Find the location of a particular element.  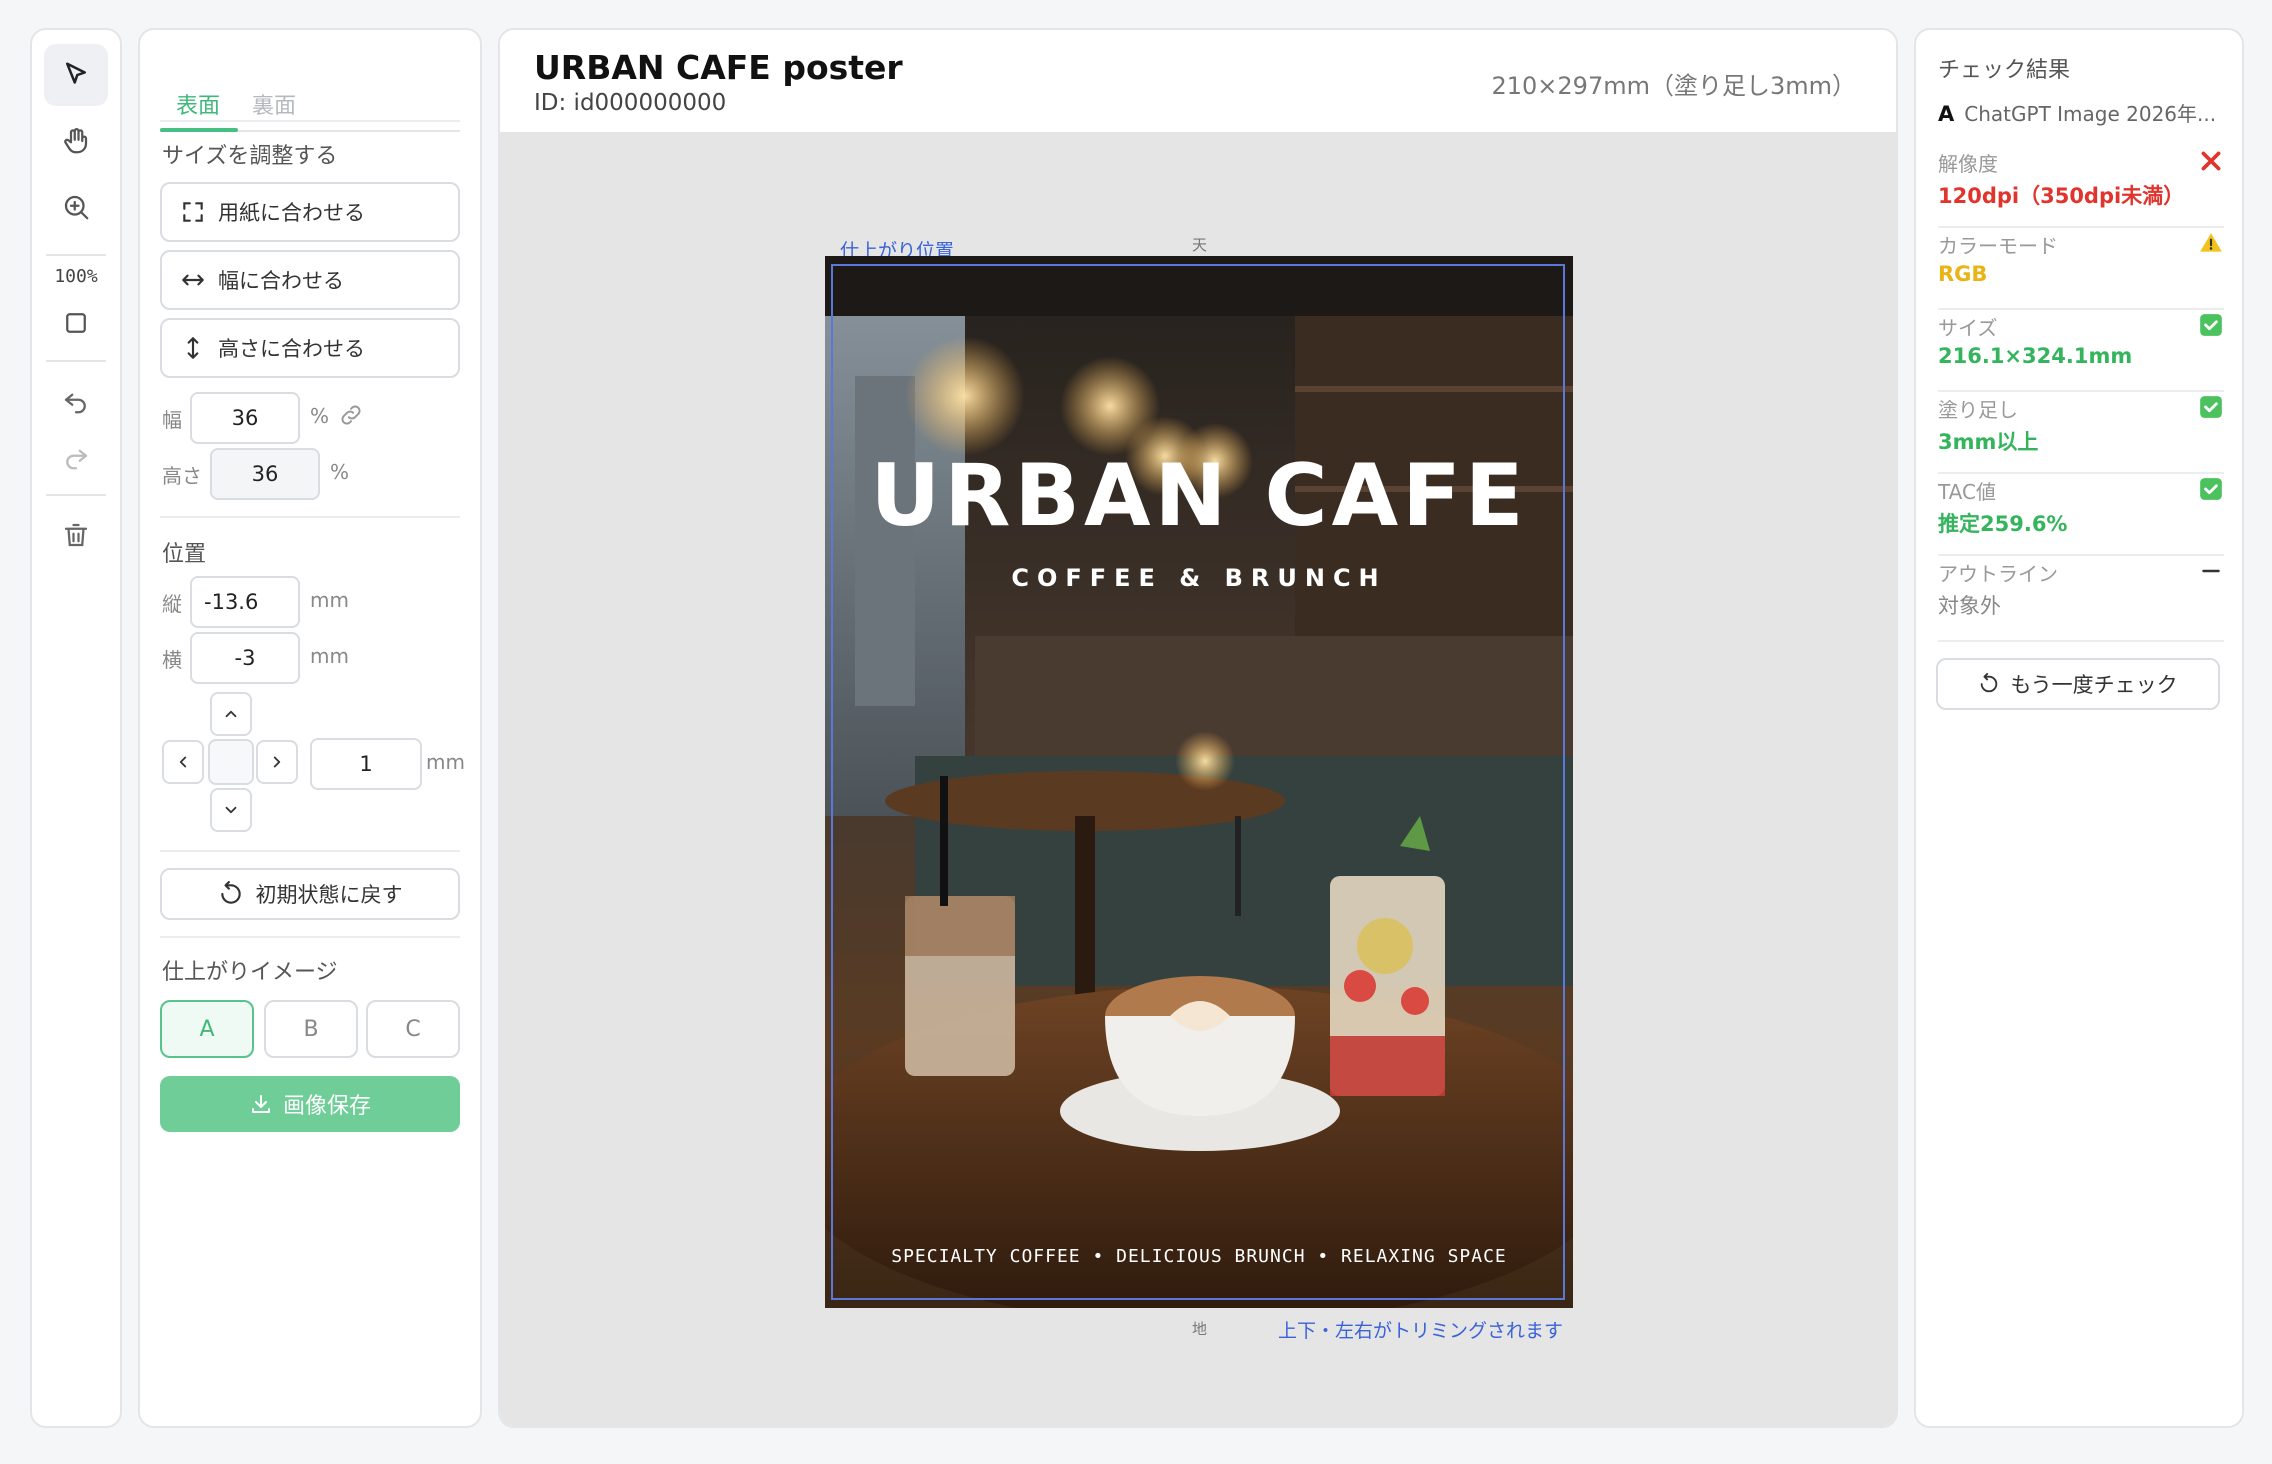

preview-option-b: B is located at coordinates (311, 1029).